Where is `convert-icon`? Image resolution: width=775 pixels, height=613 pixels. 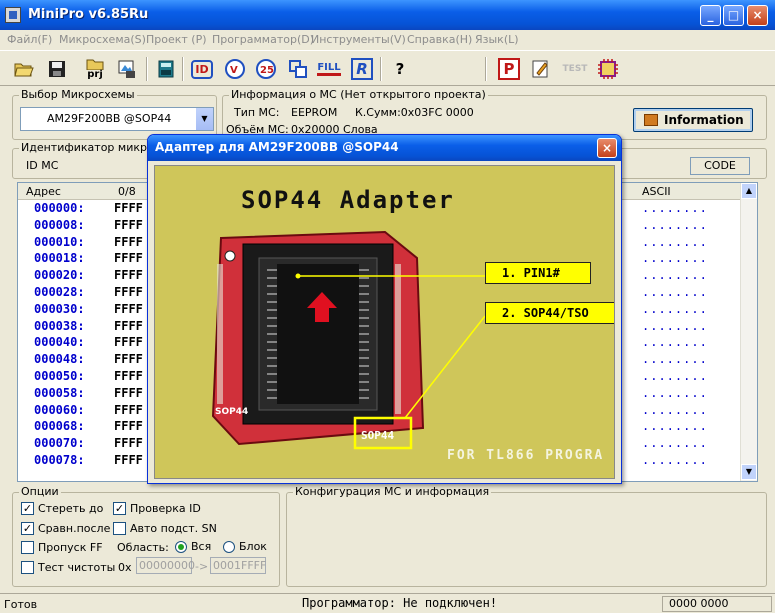
convert-icon is located at coordinates (298, 69).